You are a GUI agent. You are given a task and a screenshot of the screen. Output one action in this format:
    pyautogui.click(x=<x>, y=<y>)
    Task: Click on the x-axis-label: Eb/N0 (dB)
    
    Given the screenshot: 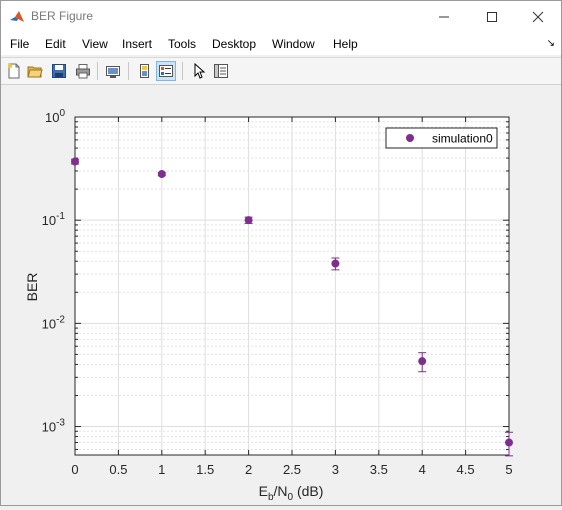 What is the action you would take?
    pyautogui.click(x=291, y=493)
    